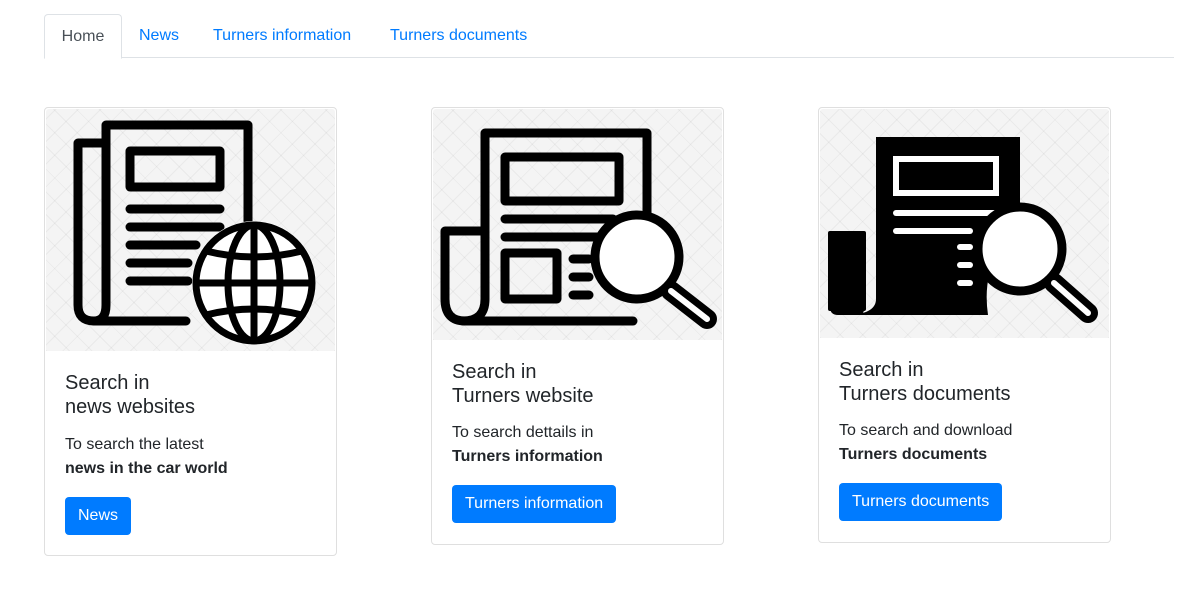 Image resolution: width=1191 pixels, height=605 pixels. What do you see at coordinates (534, 504) in the screenshot?
I see `turners-information-button: Turners information` at bounding box center [534, 504].